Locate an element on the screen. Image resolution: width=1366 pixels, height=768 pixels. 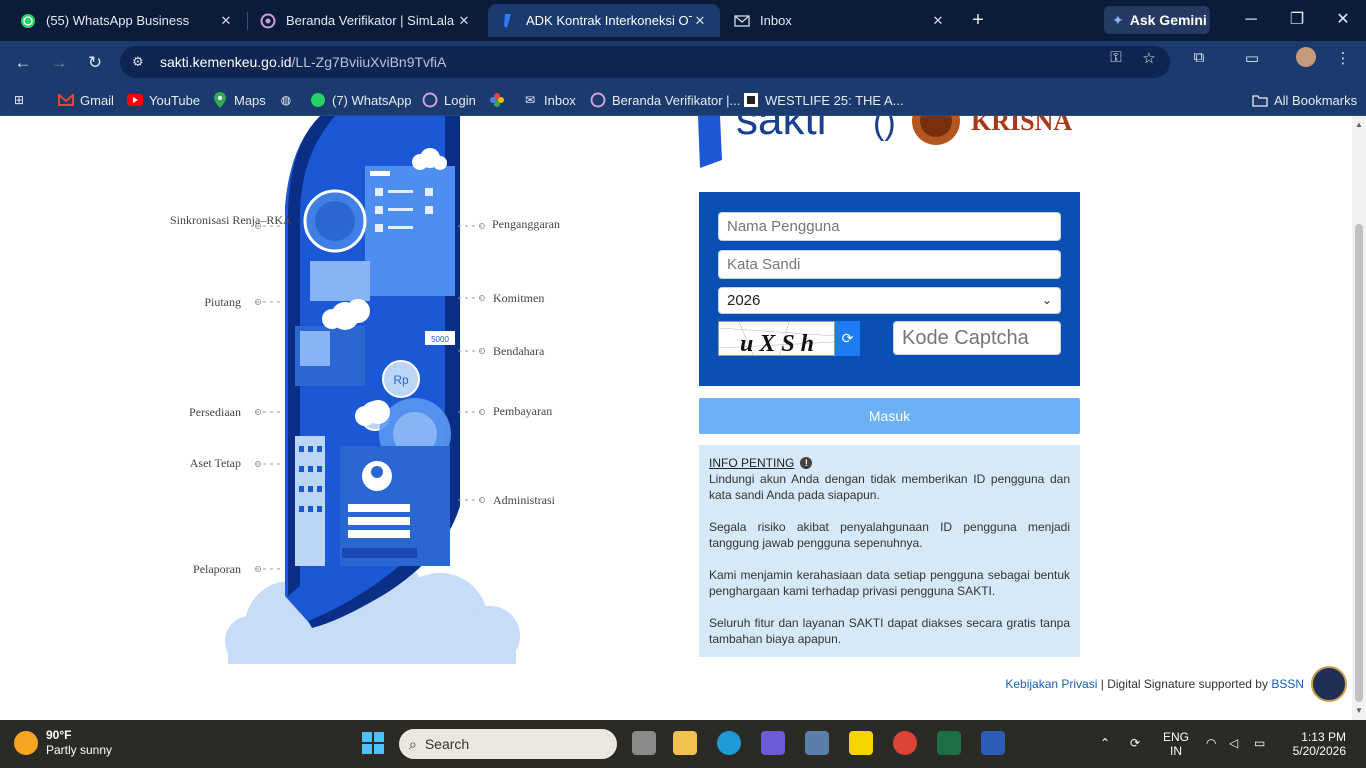
masuk-button: Masuk is located at coordinates (889, 416).